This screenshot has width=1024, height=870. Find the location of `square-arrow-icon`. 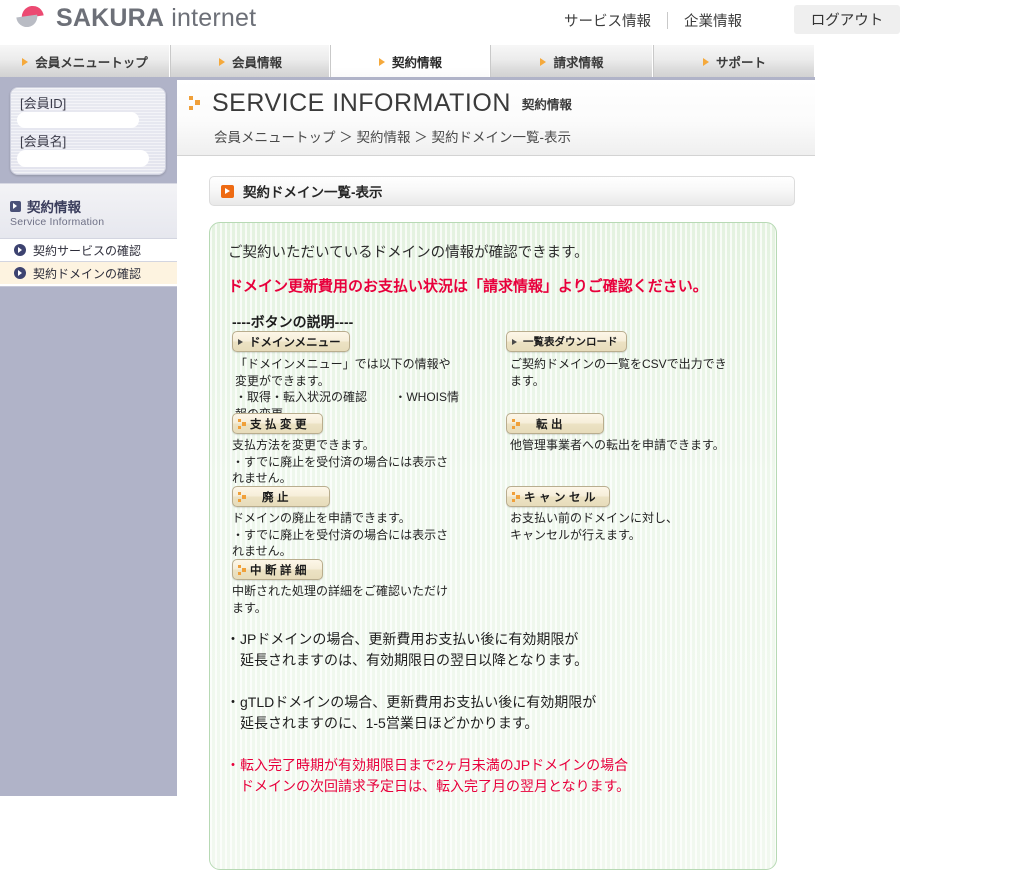

square-arrow-icon is located at coordinates (15, 206).